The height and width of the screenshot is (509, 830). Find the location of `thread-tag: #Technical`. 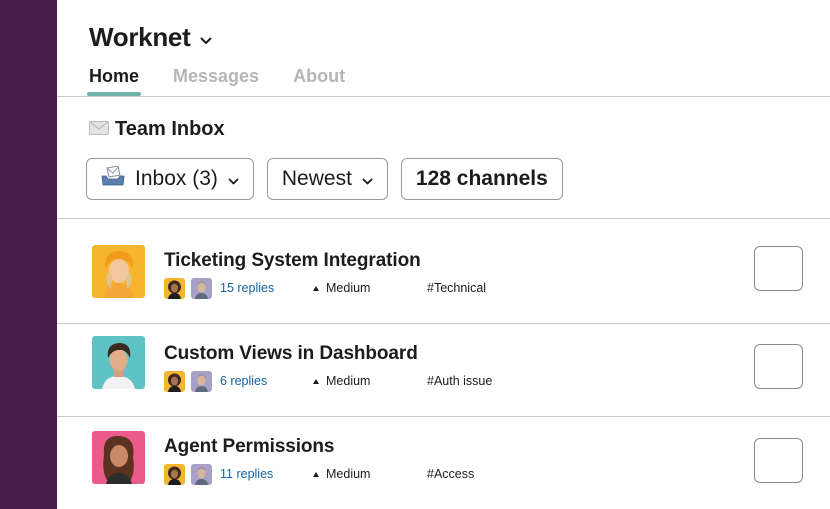

thread-tag: #Technical is located at coordinates (456, 288).